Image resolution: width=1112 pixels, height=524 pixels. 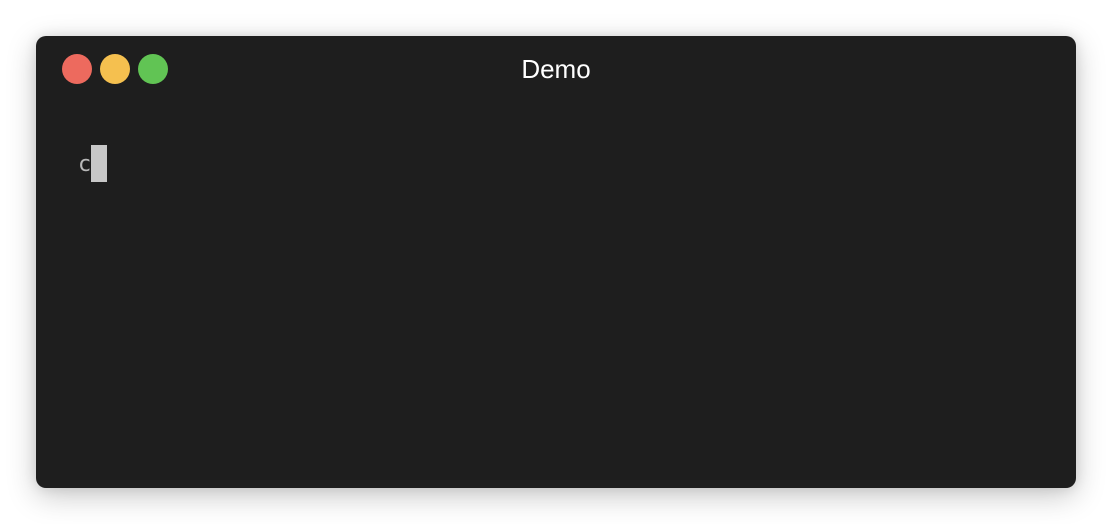 I want to click on terminal-input-text: c, so click(x=85, y=164).